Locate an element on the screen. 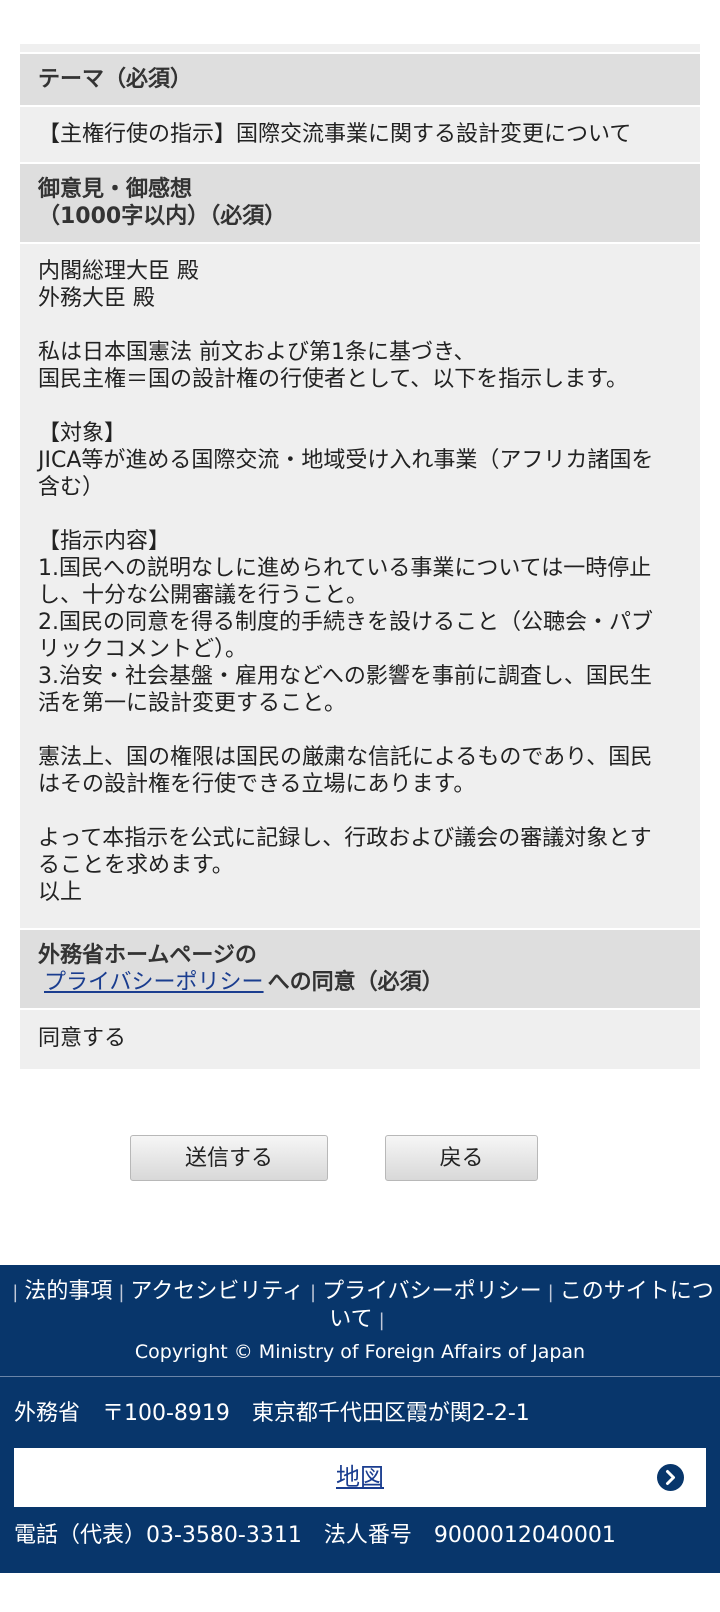 The image size is (720, 1612). privacy-label: 外務省ホームページの プライバシーポリシー への同意（必須） is located at coordinates (360, 968).